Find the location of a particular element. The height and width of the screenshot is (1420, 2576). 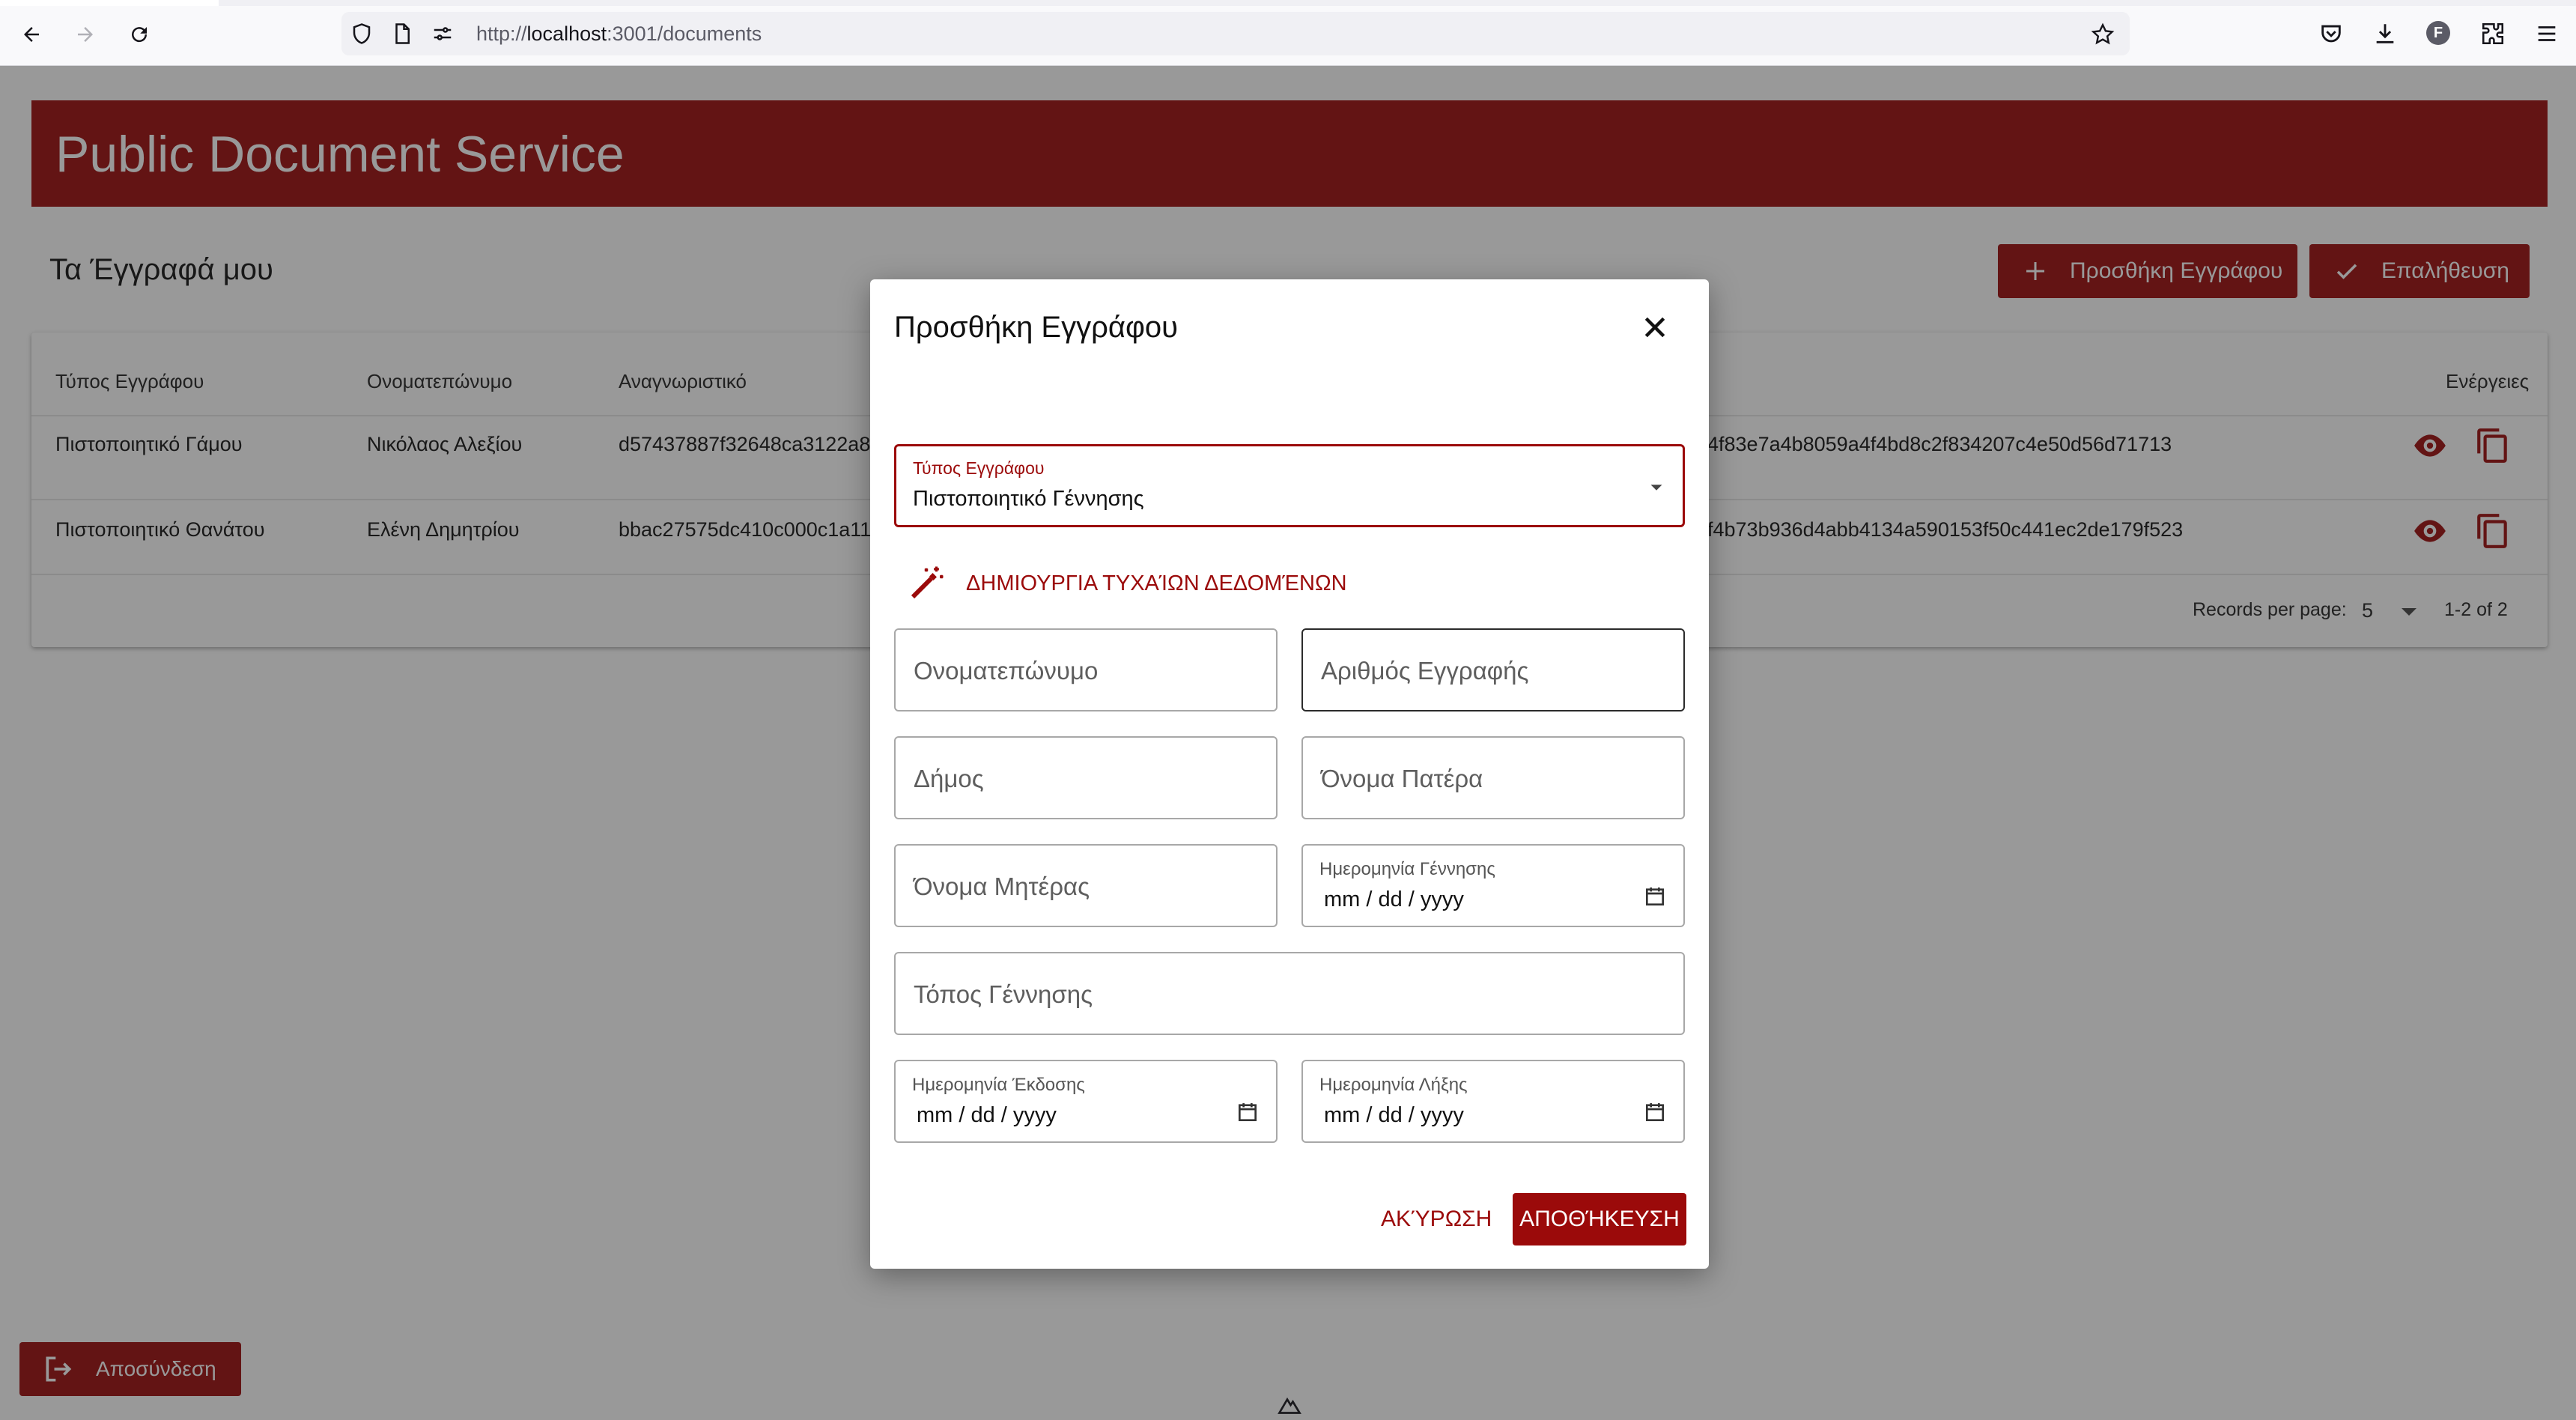

url-text: http://localhost:3001/documents is located at coordinates (619, 33).